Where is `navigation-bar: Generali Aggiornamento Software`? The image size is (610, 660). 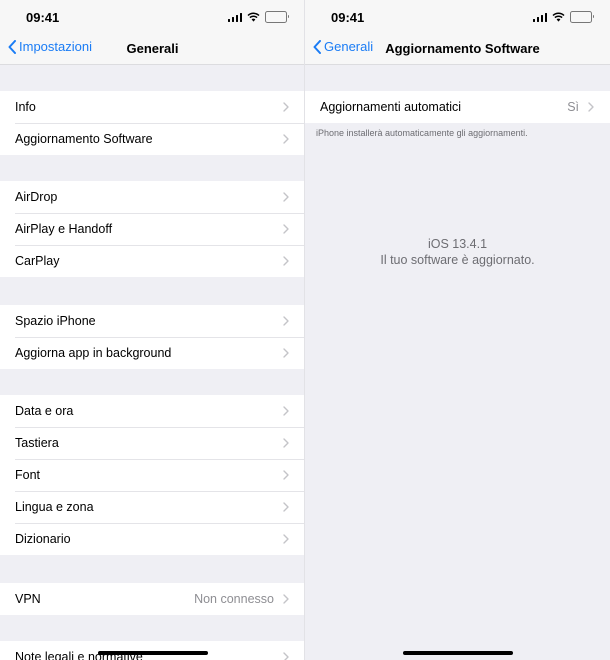
navigation-bar: Generali Aggiornamento Software is located at coordinates (457, 49).